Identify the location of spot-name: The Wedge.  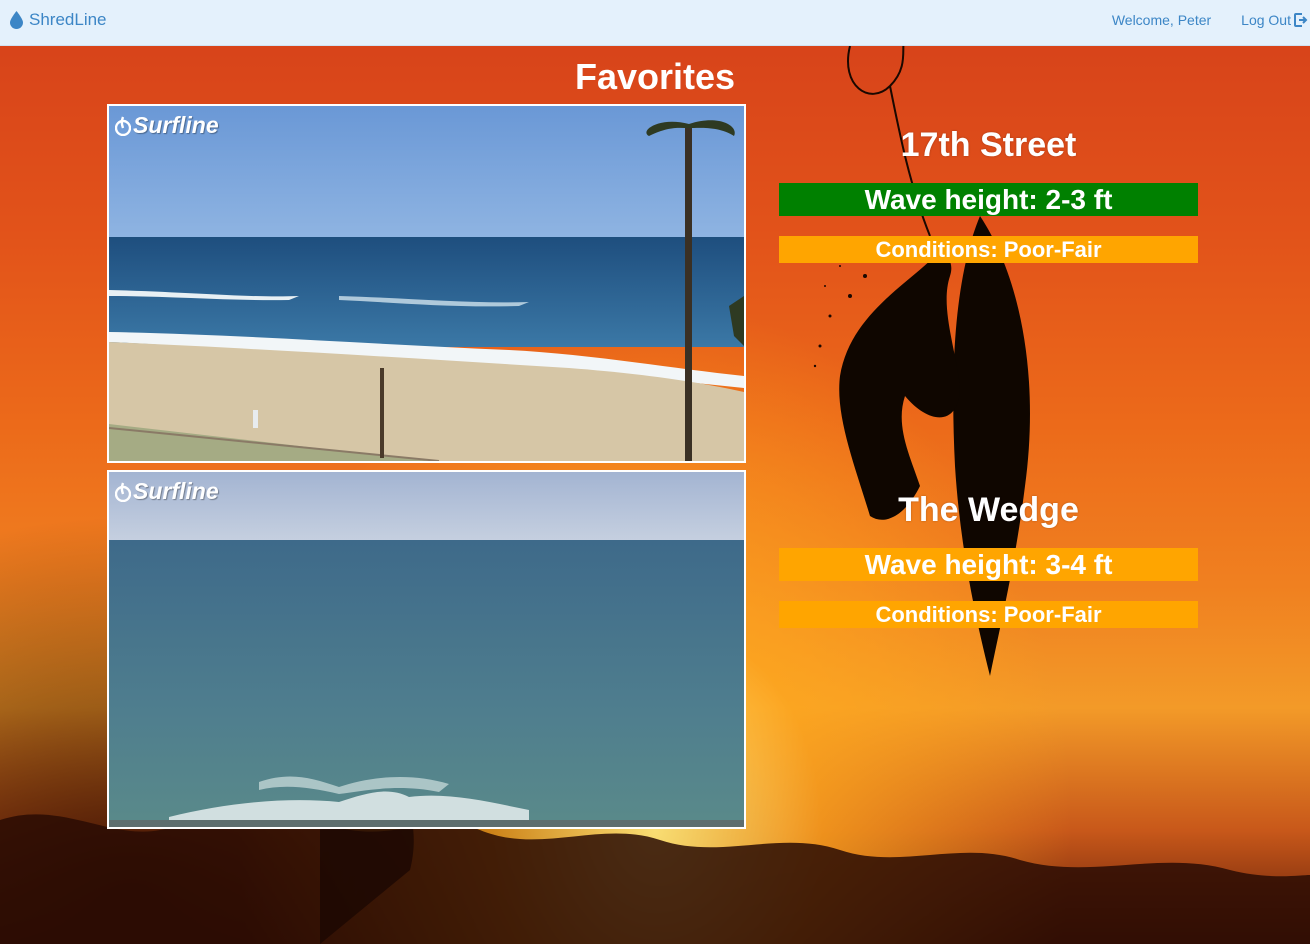
(988, 510).